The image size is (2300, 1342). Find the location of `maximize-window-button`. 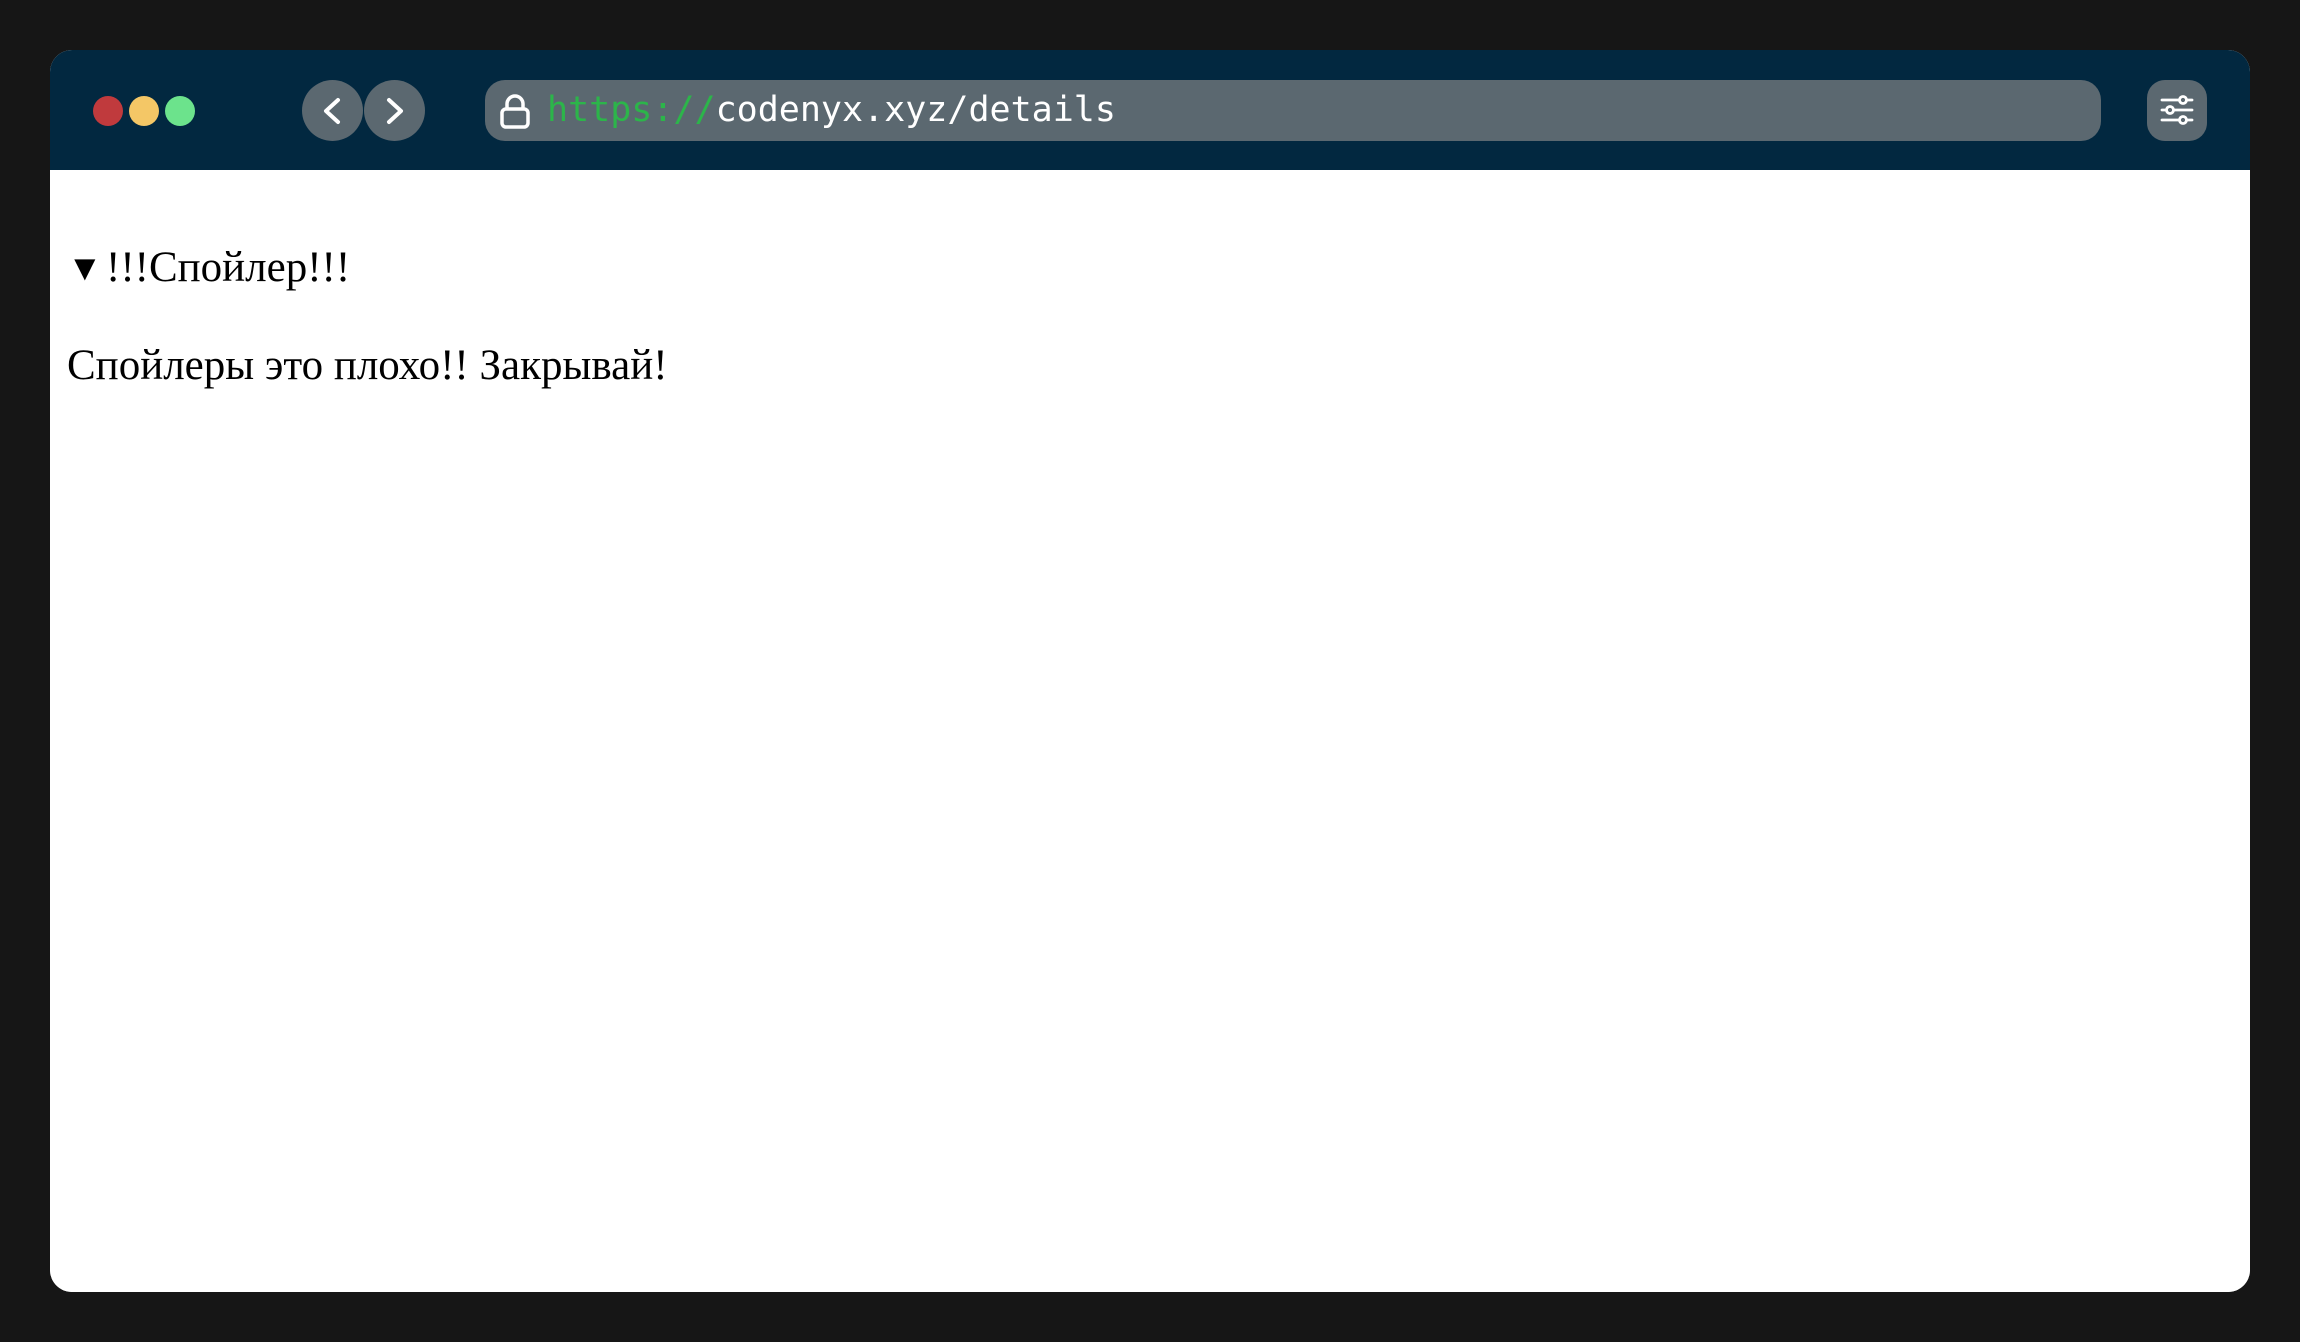

maximize-window-button is located at coordinates (180, 111).